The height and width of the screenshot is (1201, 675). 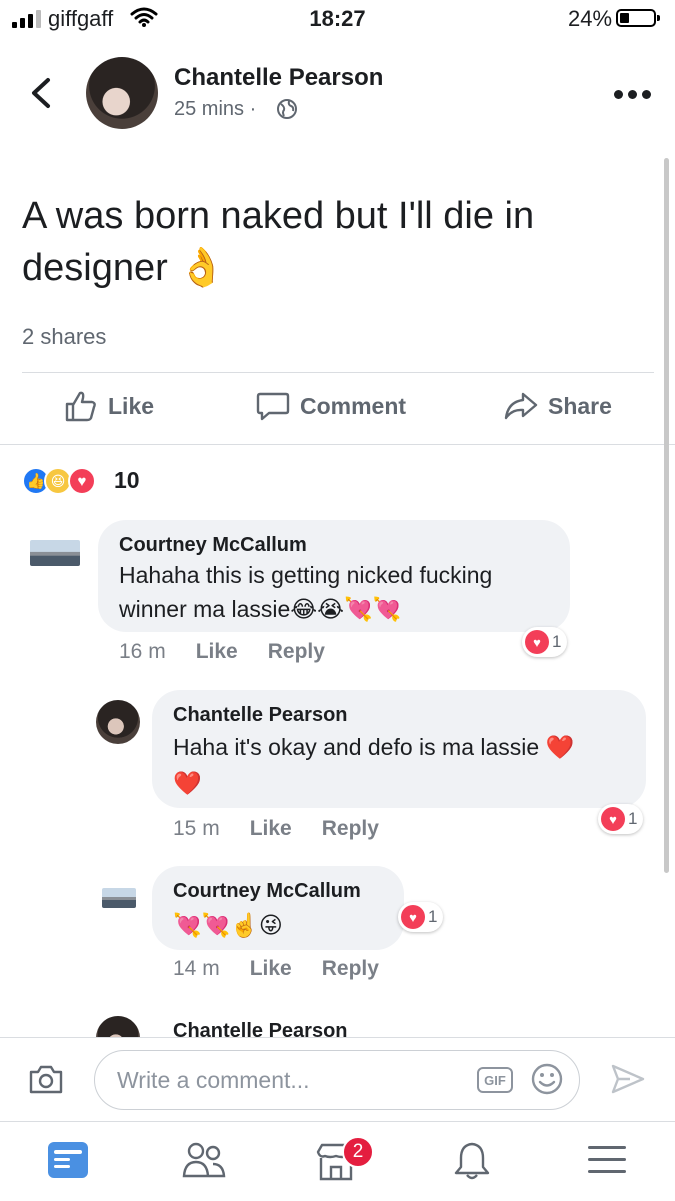 What do you see at coordinates (131, 405) in the screenshot?
I see `like-label: Like` at bounding box center [131, 405].